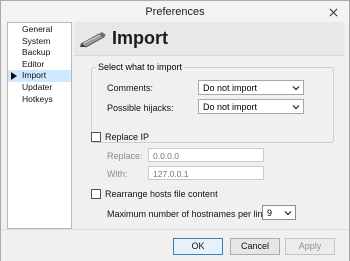  I want to click on hijacks-label: Possible hijacks:, so click(140, 108).